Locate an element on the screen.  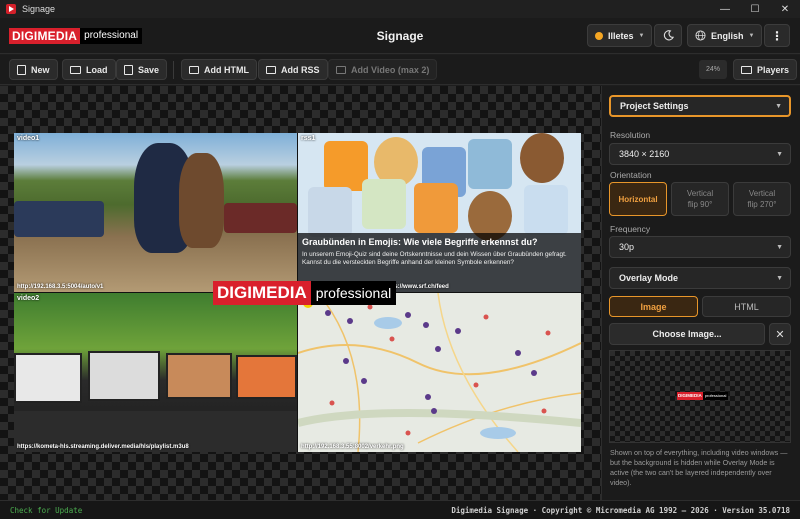
wrestler-figure is located at coordinates (201, 200).